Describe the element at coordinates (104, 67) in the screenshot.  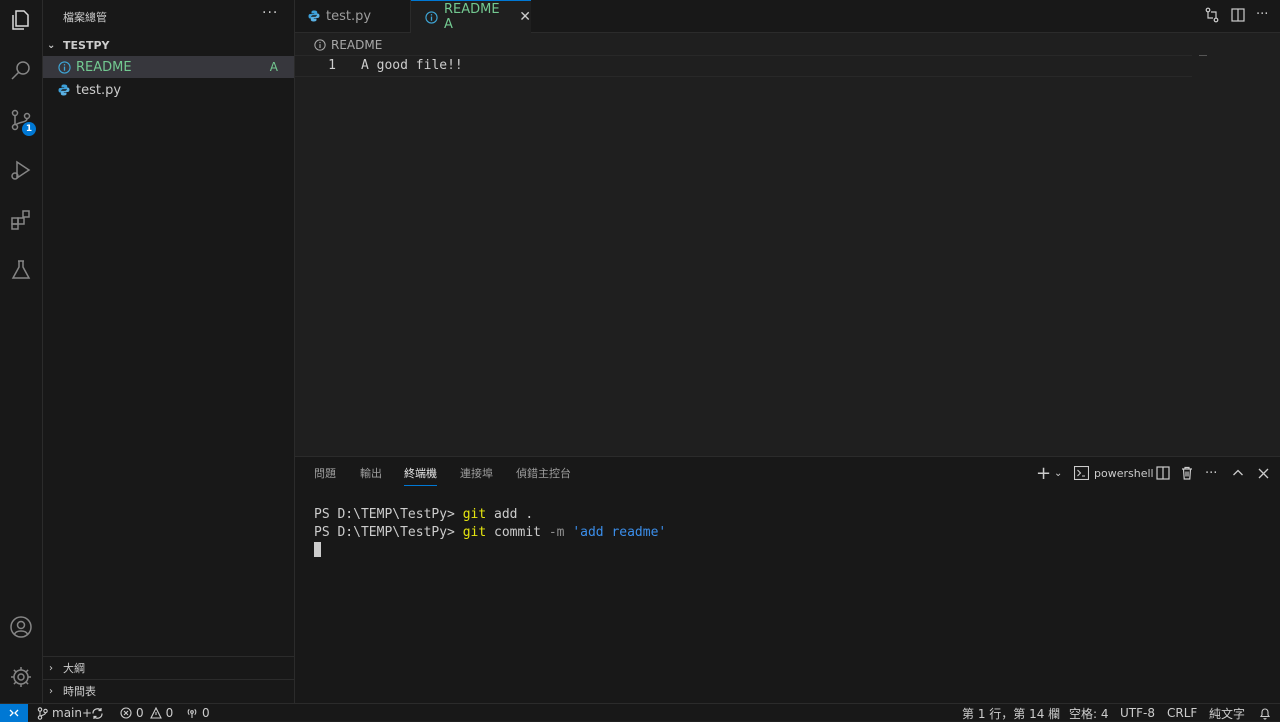
I see `file-label: README` at that location.